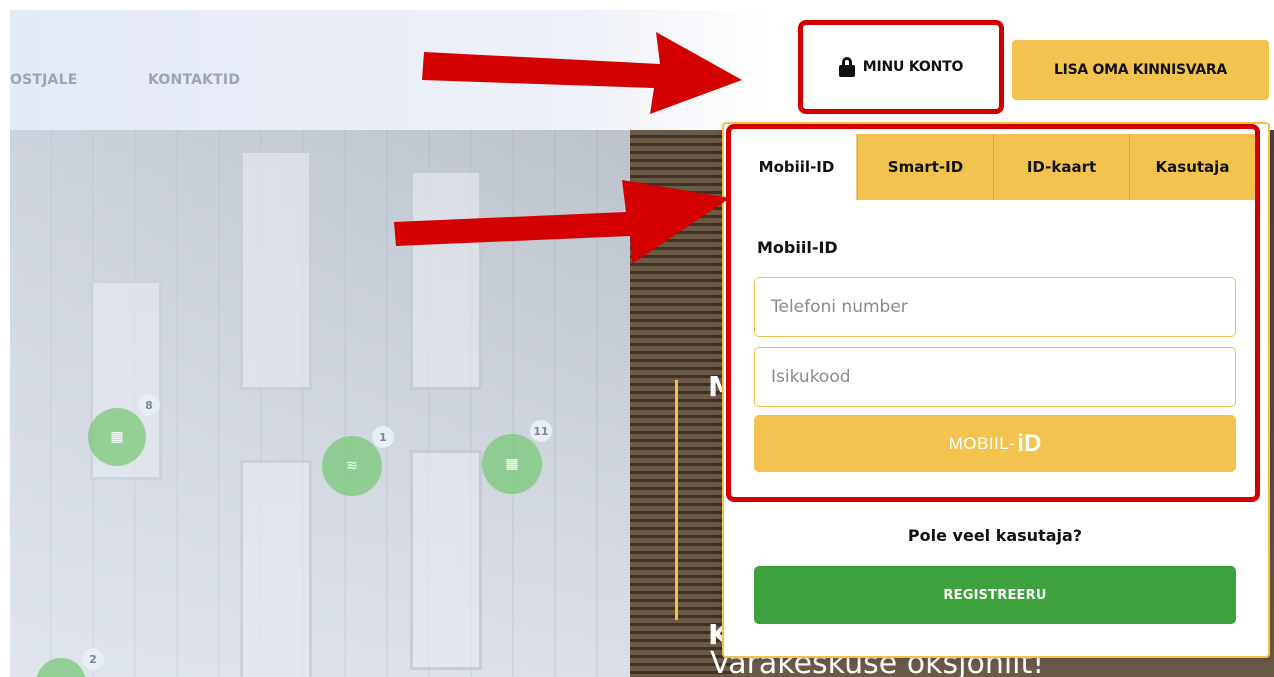 Image resolution: width=1274 pixels, height=677 pixels. What do you see at coordinates (995, 595) in the screenshot?
I see `register-button: REGISTREERU` at bounding box center [995, 595].